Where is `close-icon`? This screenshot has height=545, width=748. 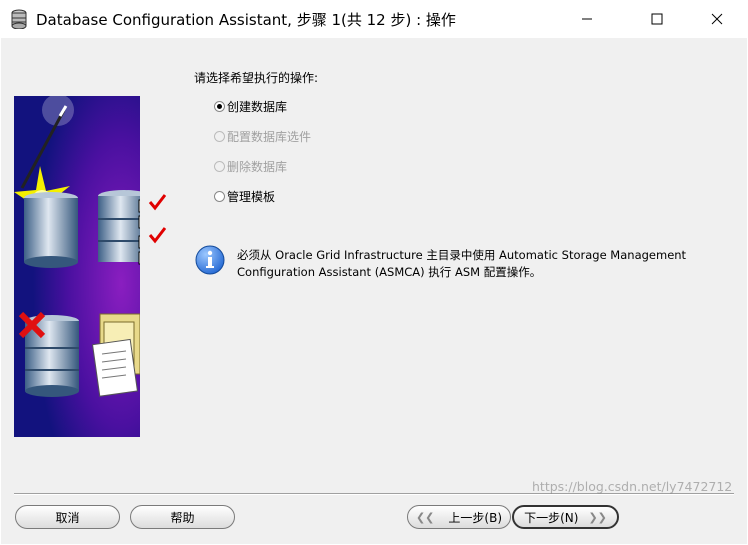 close-icon is located at coordinates (717, 19).